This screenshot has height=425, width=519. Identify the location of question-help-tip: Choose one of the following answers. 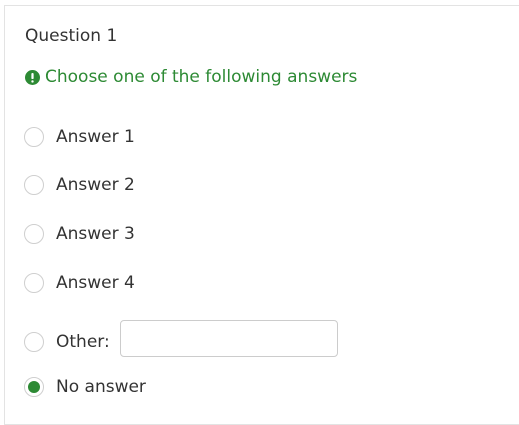
(191, 77).